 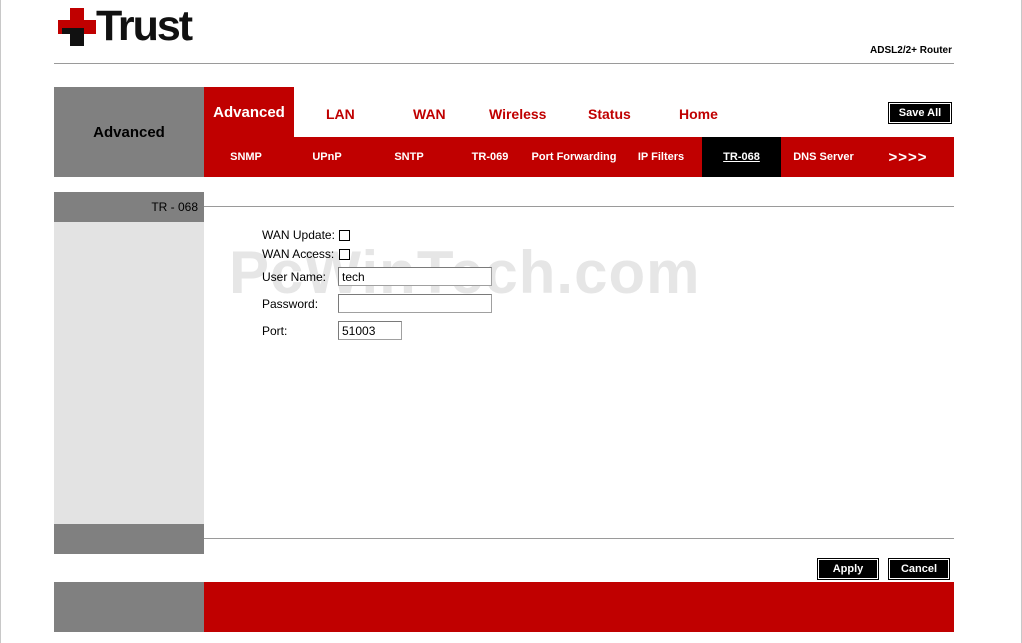 I want to click on brand-name: Trust, so click(x=144, y=26).